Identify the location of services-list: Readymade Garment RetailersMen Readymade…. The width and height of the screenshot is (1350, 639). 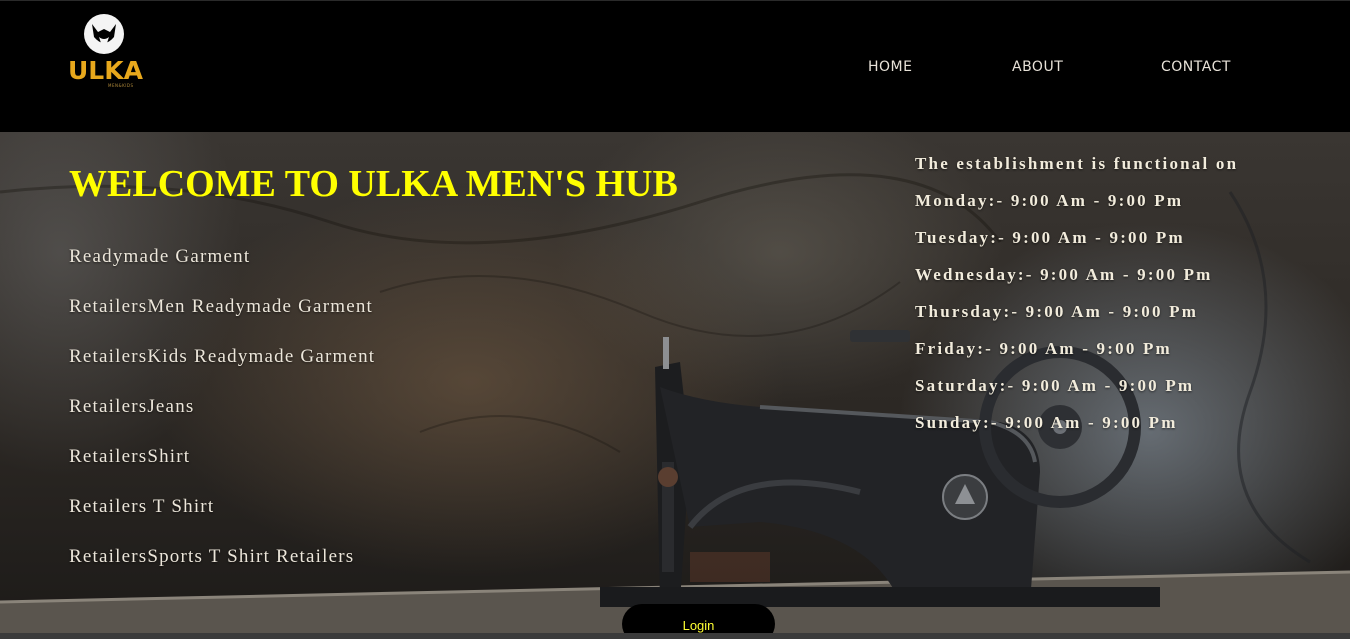
(222, 420).